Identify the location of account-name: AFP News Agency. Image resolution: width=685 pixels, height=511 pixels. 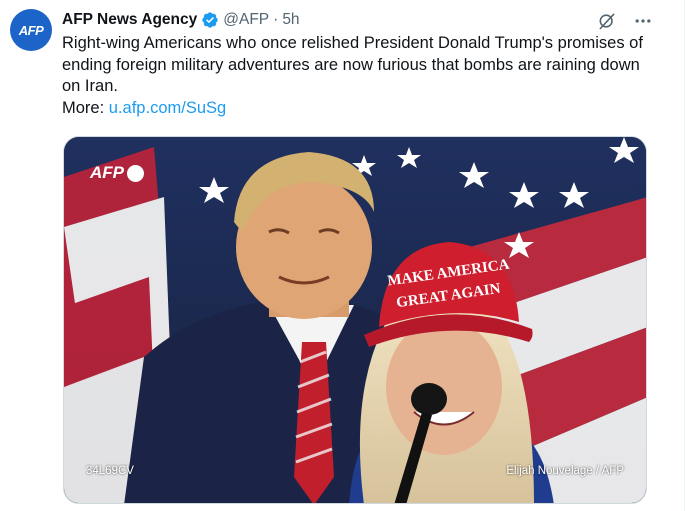
(129, 20).